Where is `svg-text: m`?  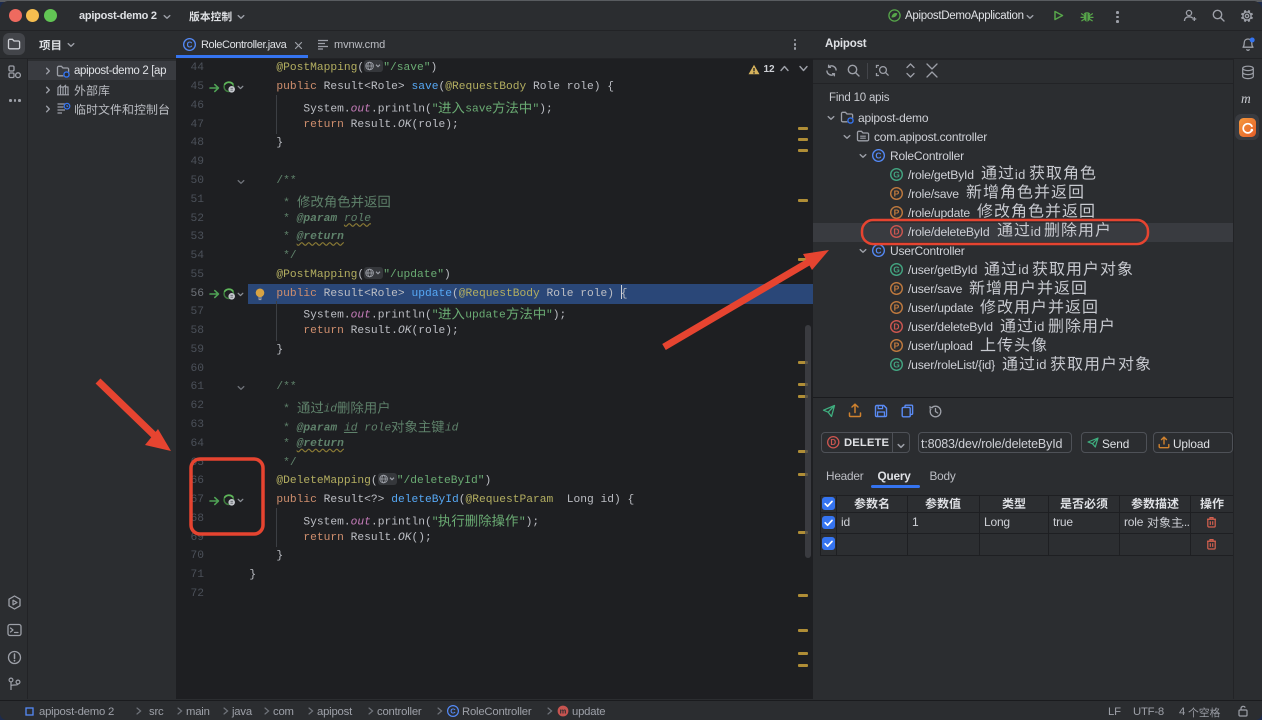
svg-text: m is located at coordinates (563, 710).